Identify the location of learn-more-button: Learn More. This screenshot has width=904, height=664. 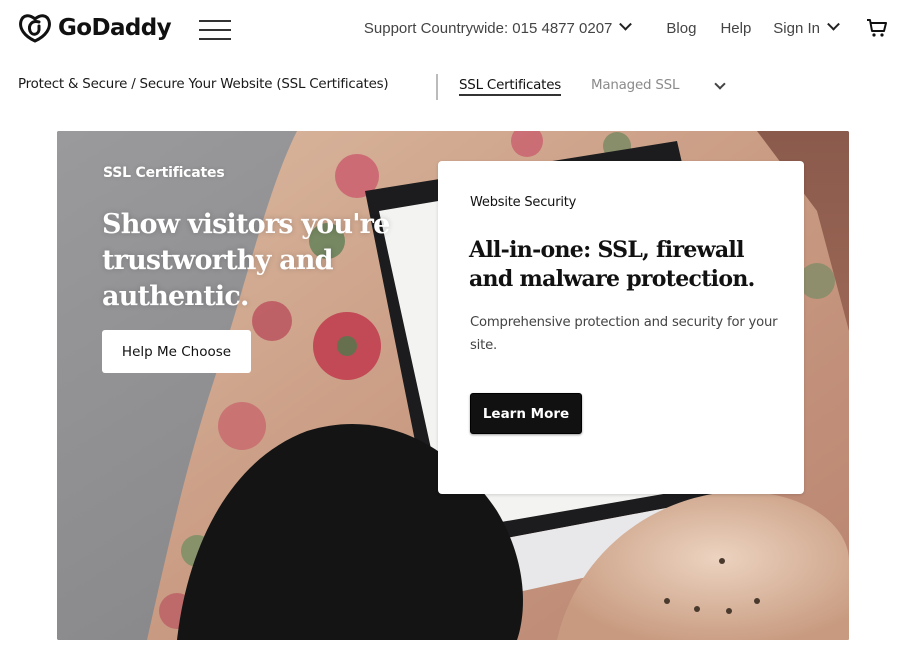
(526, 413).